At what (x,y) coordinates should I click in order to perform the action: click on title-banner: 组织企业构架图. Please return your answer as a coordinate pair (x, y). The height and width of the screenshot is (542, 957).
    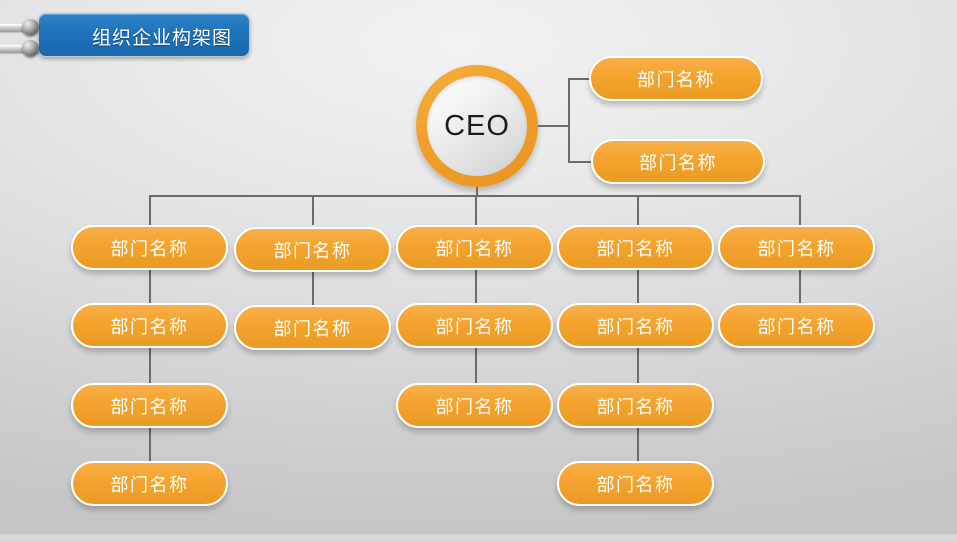
    Looking at the image, I should click on (144, 35).